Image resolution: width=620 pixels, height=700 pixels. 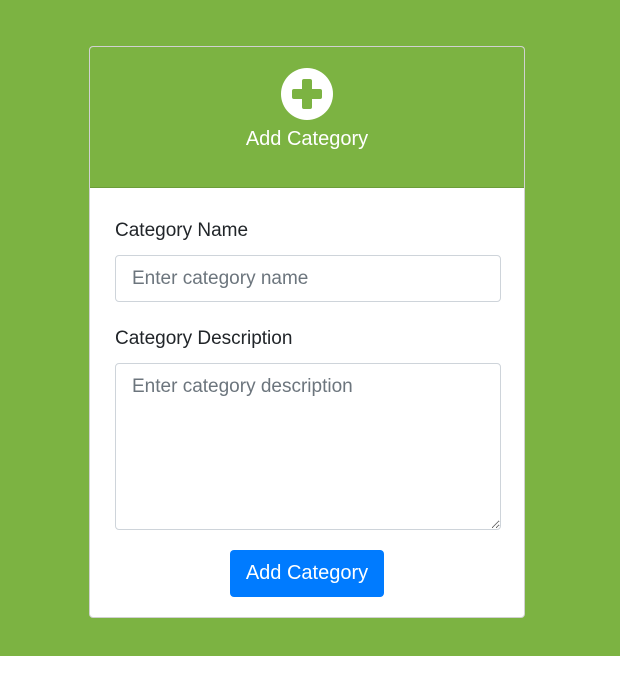 I want to click on button-row: Add Category, so click(x=307, y=573).